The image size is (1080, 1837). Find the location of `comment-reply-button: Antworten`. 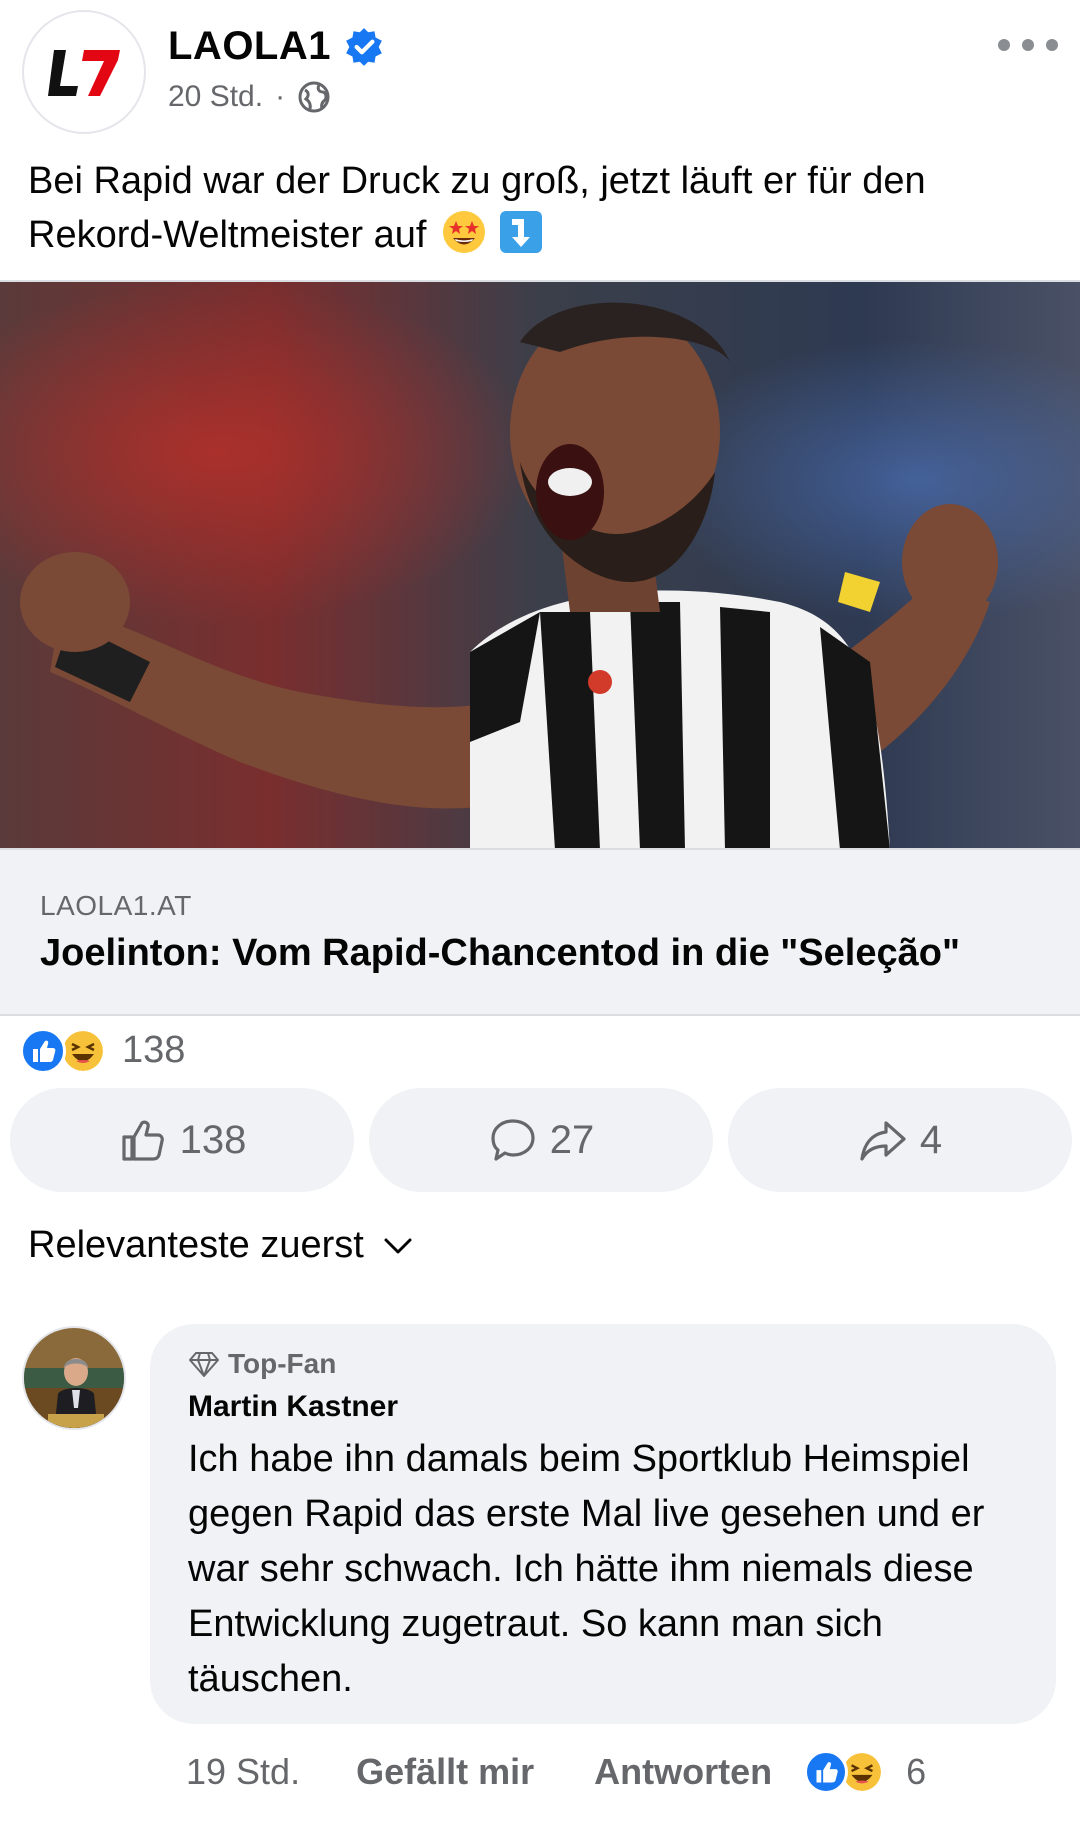

comment-reply-button: Antworten is located at coordinates (683, 1772).